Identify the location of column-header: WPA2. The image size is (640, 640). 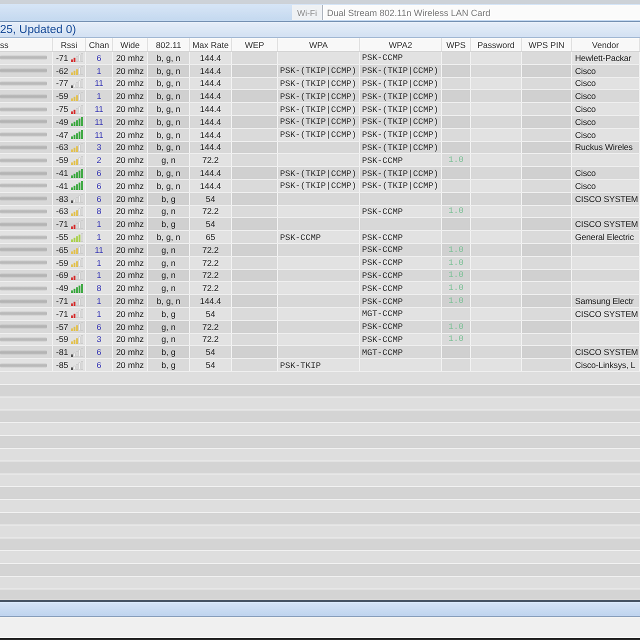
(401, 44).